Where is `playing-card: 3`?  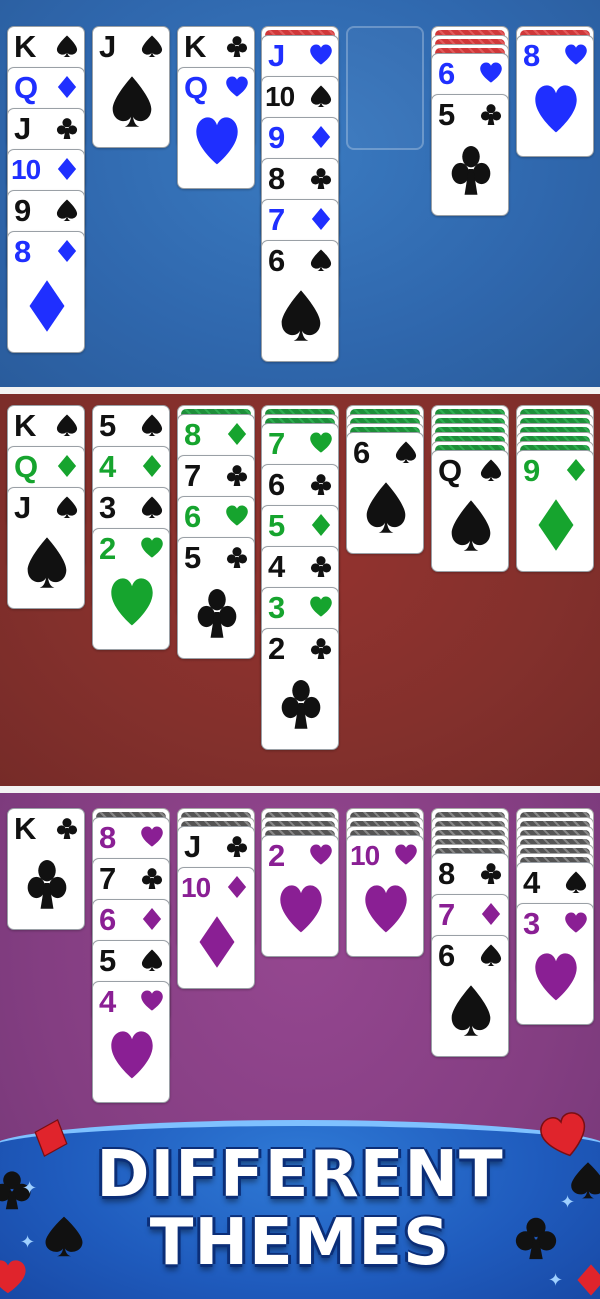
playing-card: 3 is located at coordinates (555, 964).